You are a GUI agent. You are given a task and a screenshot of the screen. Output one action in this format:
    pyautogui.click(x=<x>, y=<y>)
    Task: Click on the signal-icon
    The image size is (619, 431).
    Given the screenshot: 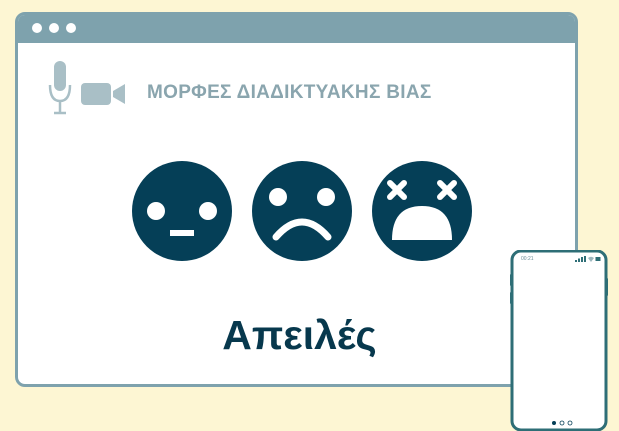 What is the action you would take?
    pyautogui.click(x=580, y=259)
    